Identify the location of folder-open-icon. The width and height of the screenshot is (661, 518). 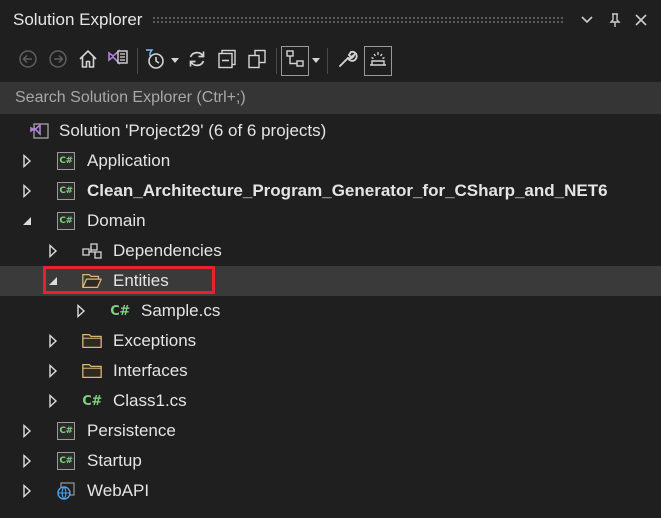
(92, 281).